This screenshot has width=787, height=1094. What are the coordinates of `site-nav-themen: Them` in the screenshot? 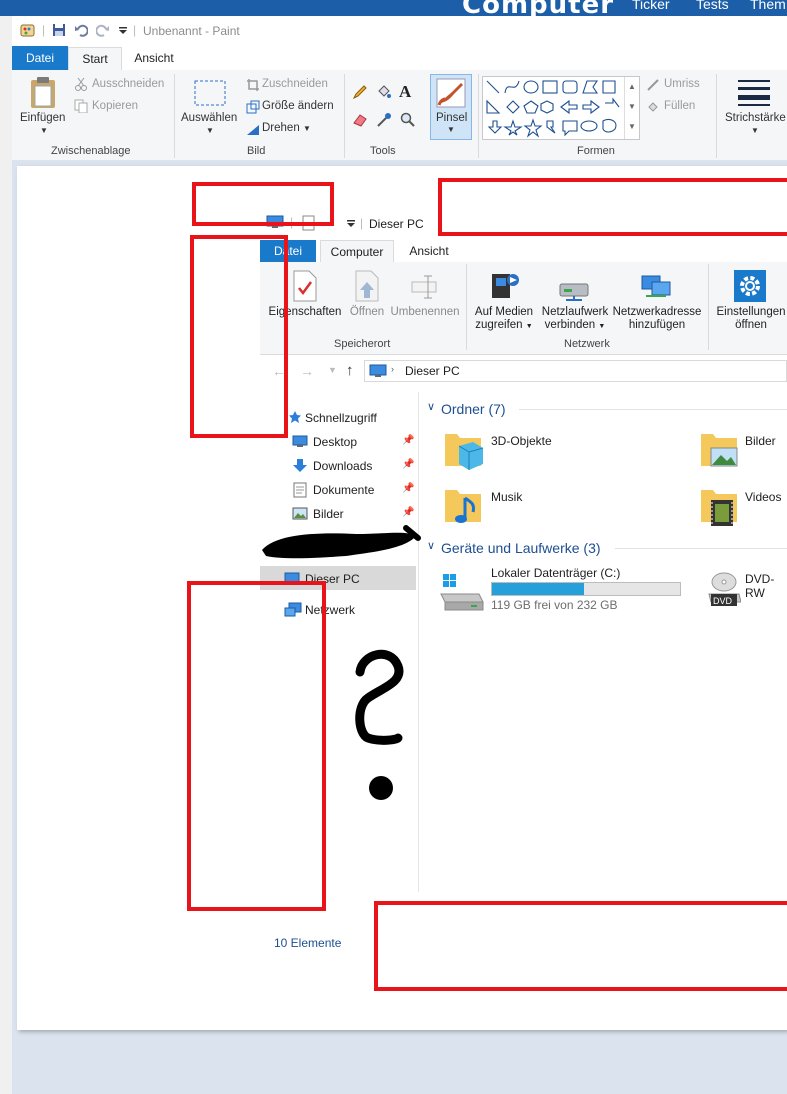 It's located at (768, 6).